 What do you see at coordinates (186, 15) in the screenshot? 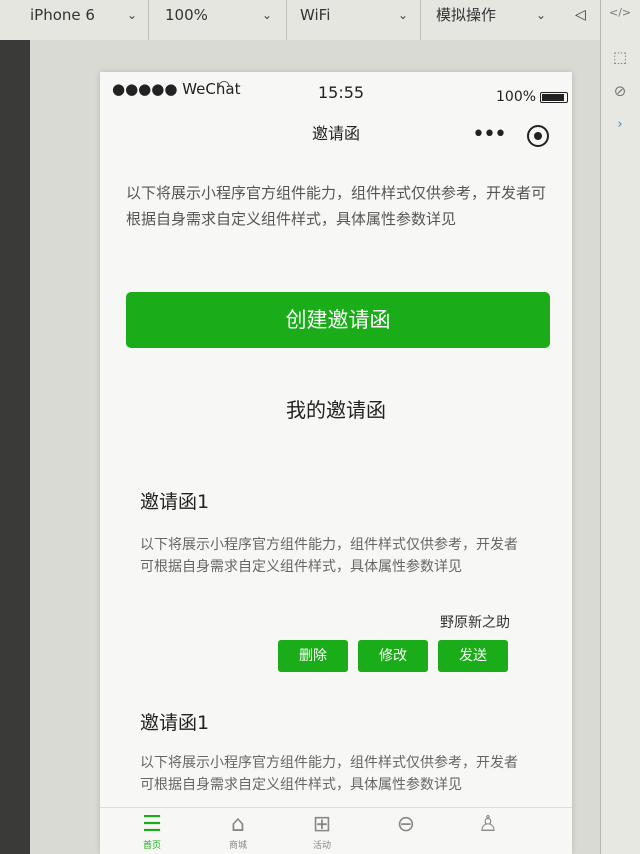
I see `zoom-select-value: 100%` at bounding box center [186, 15].